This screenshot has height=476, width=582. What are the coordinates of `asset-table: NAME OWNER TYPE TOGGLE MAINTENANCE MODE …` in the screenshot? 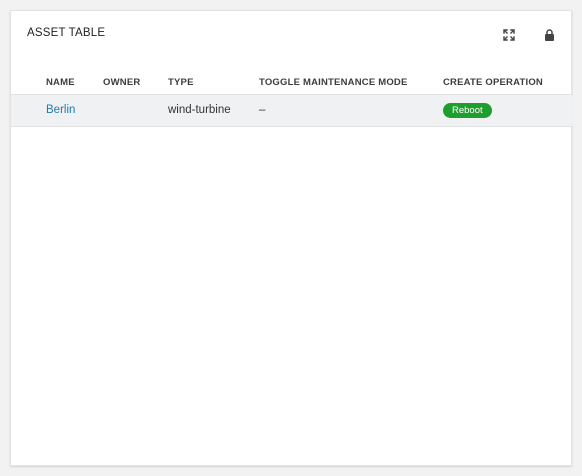 It's located at (292, 98).